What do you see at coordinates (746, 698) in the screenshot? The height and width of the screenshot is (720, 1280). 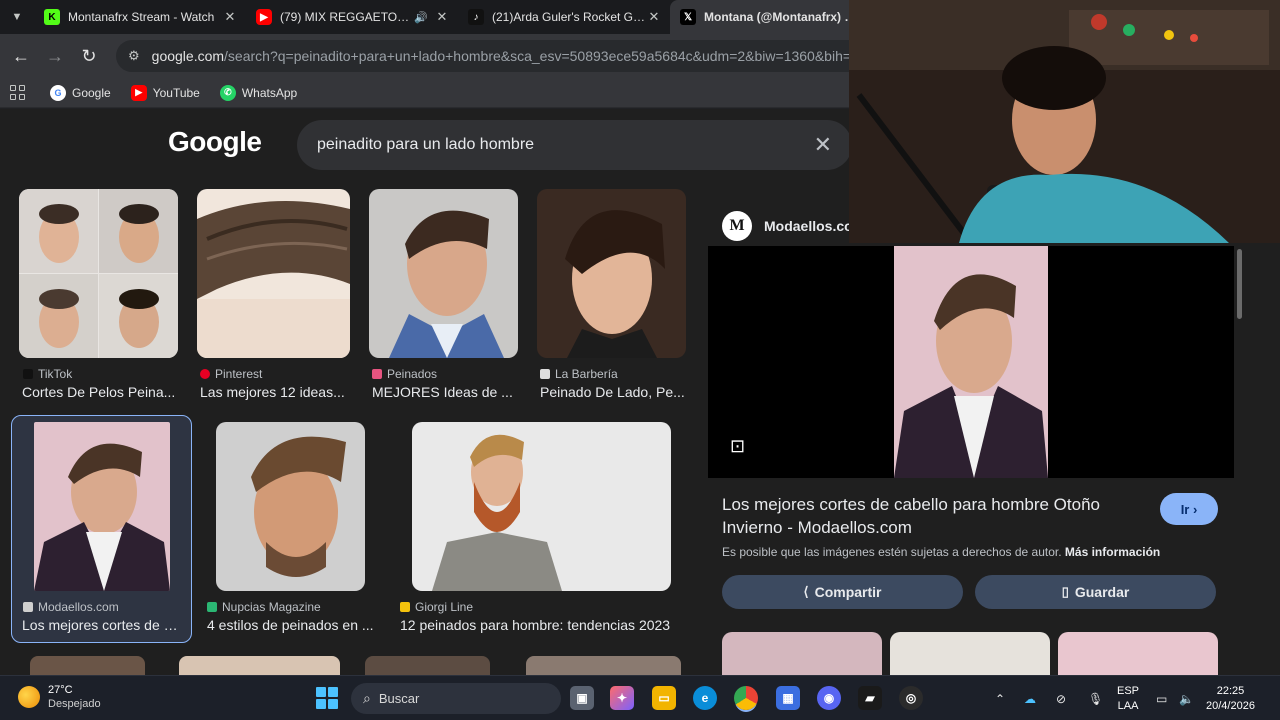 I see `chrome-icon` at bounding box center [746, 698].